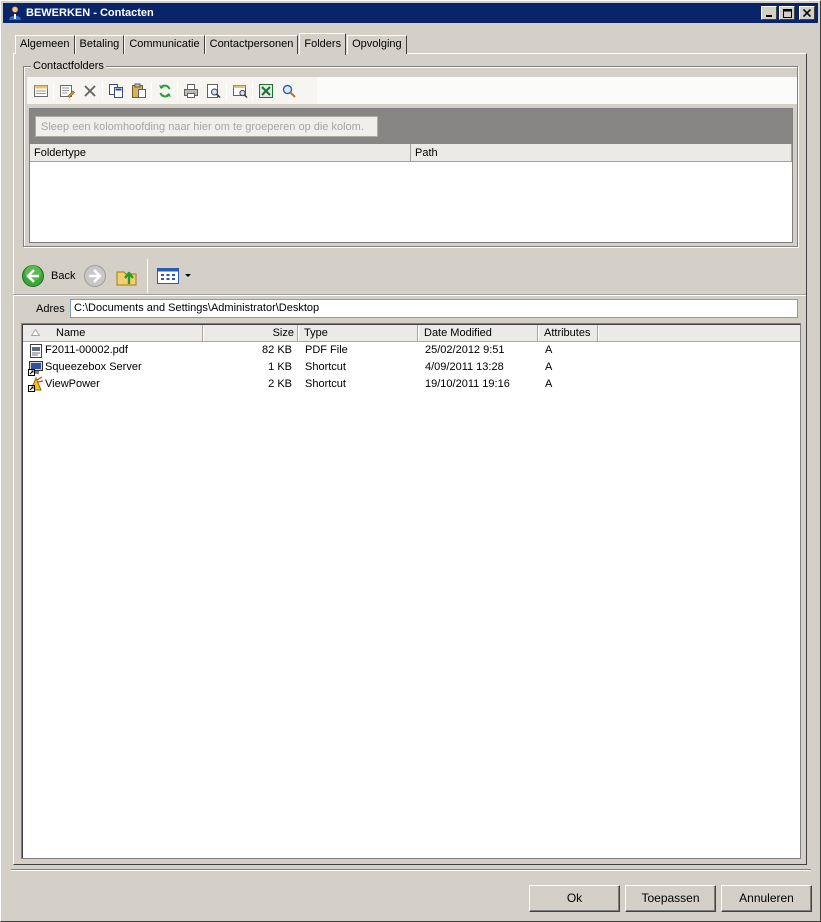 Image resolution: width=821 pixels, height=922 pixels. Describe the element at coordinates (251, 44) in the screenshot. I see `tab-contactpersonen: Contactpersonen` at that location.